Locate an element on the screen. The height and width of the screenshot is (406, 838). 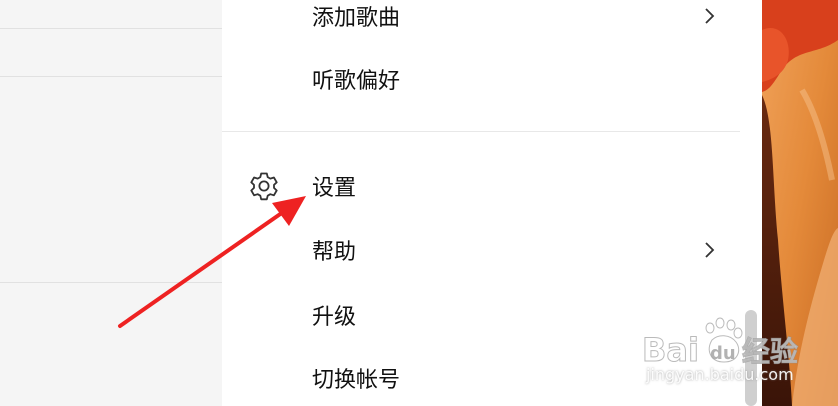
gear-icon is located at coordinates (264, 186).